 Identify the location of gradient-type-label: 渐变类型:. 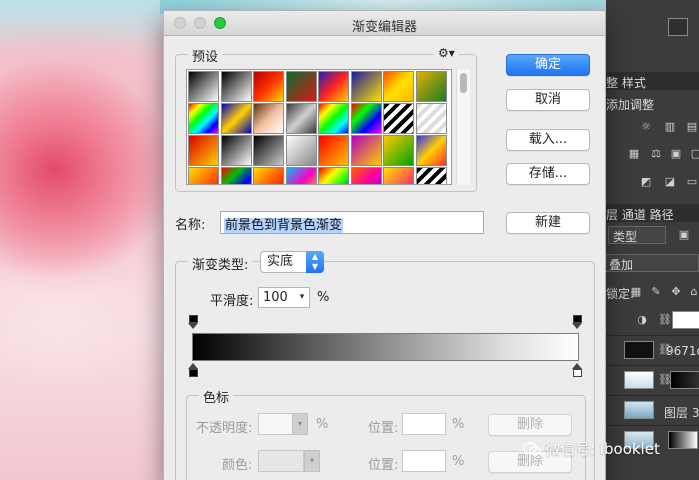
(220, 263).